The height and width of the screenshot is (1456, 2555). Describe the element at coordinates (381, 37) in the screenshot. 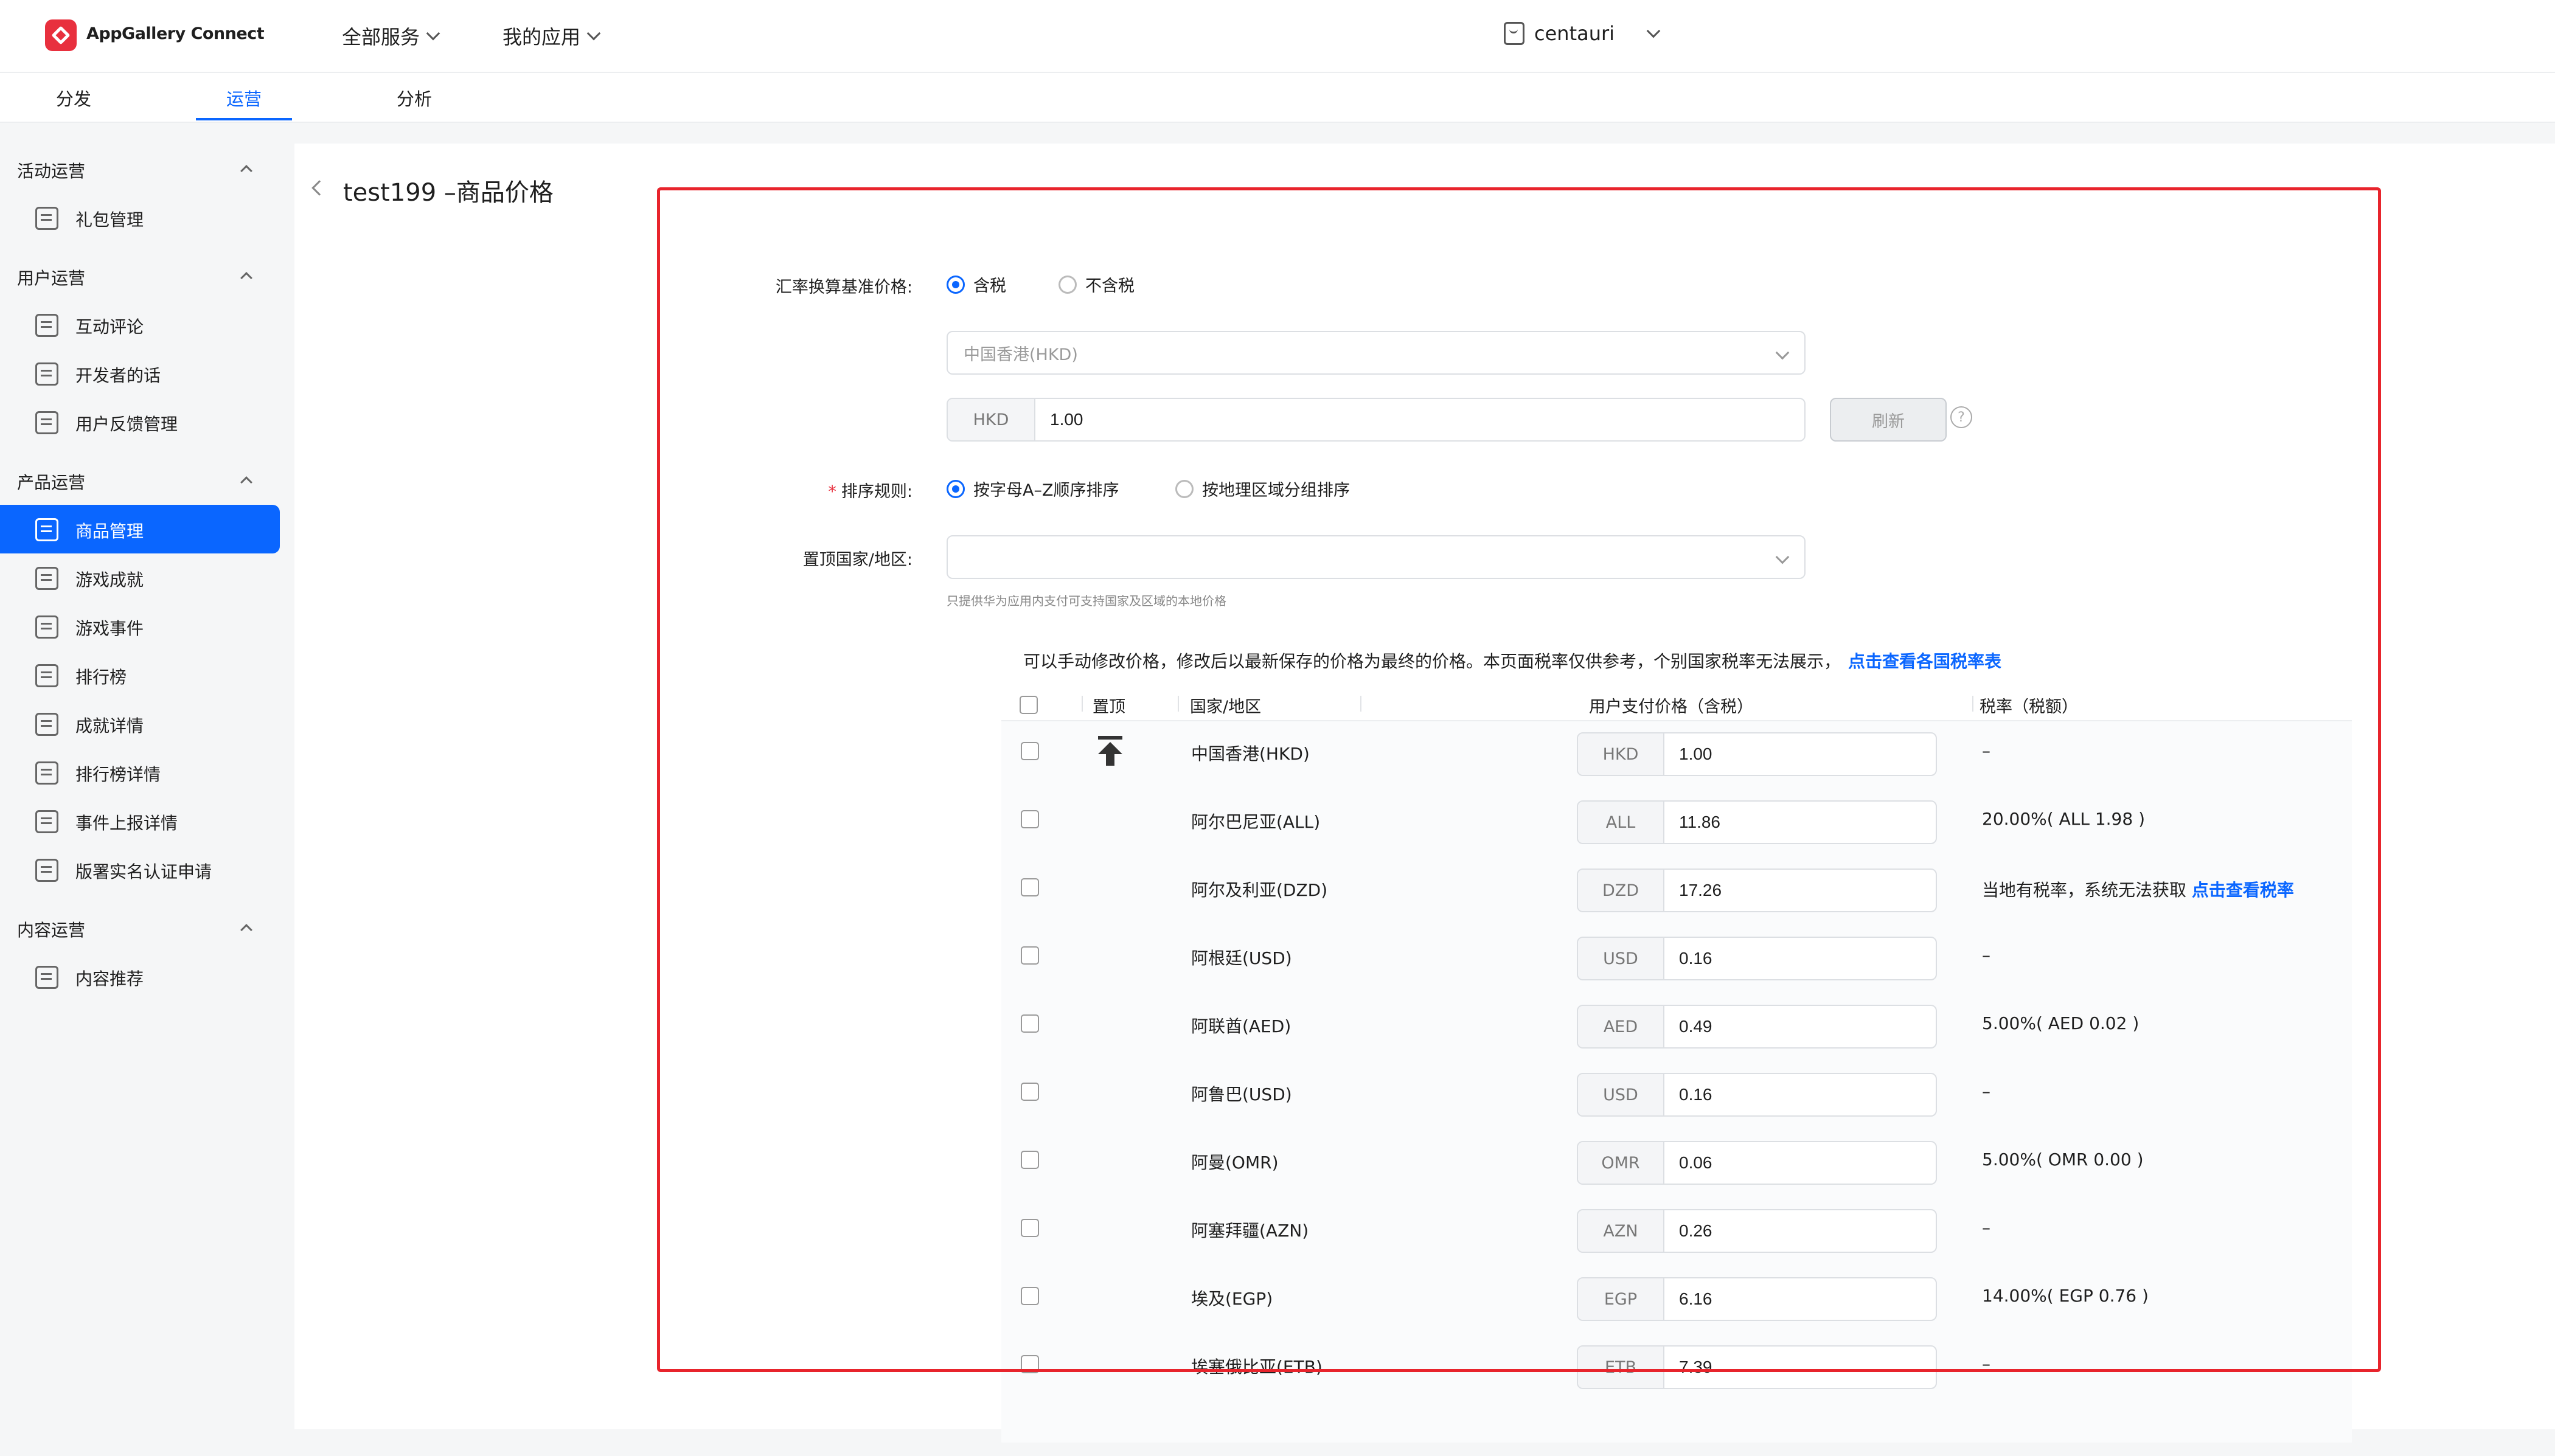

I see `all-services-label: 全部服务` at that location.